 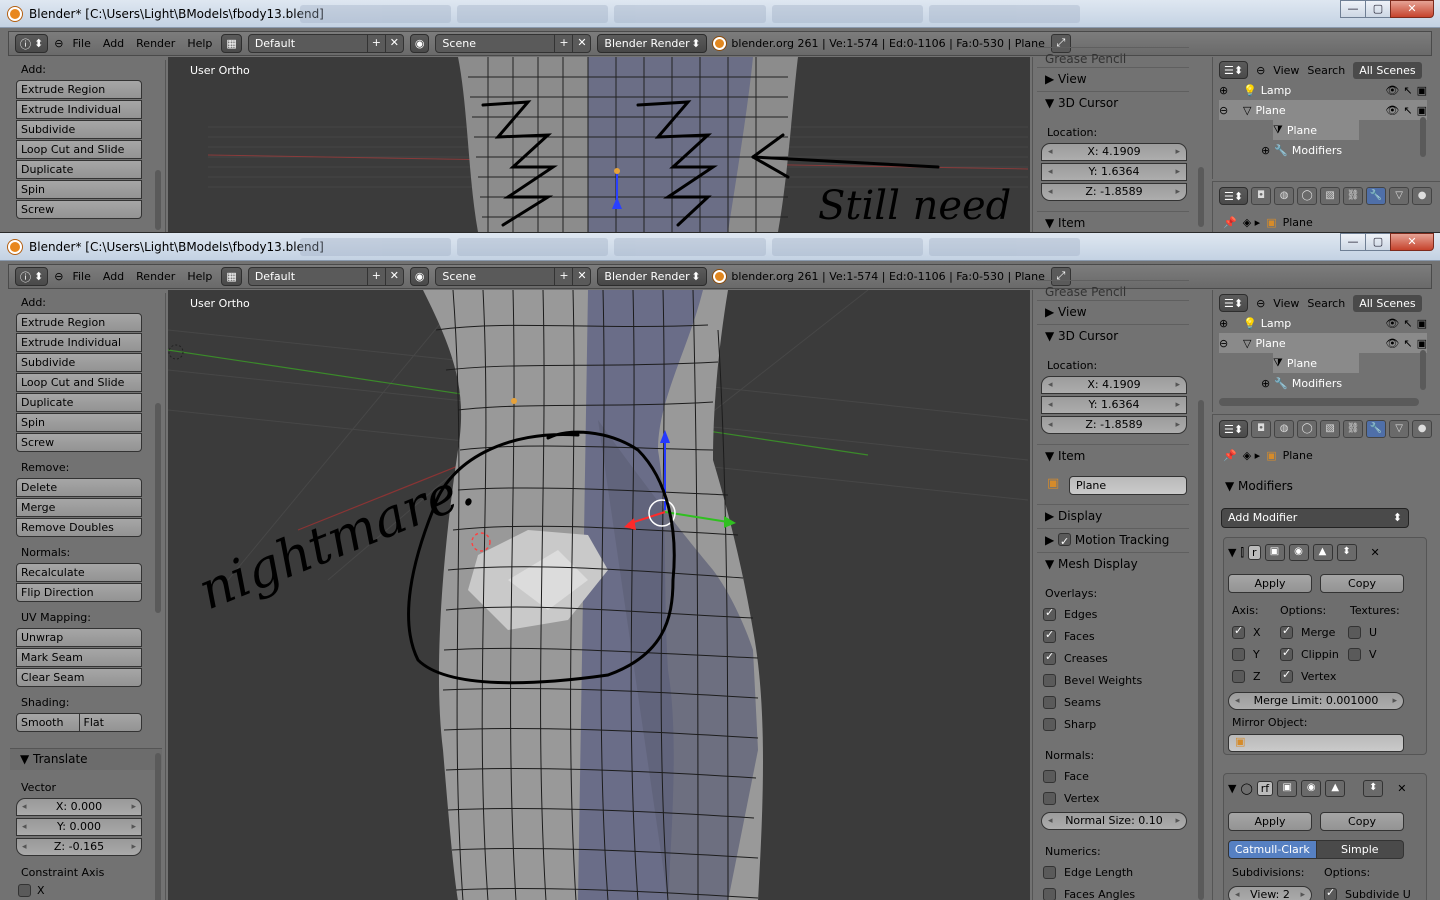 What do you see at coordinates (1353, 429) in the screenshot?
I see `tab-constraints-icon: ⛓` at bounding box center [1353, 429].